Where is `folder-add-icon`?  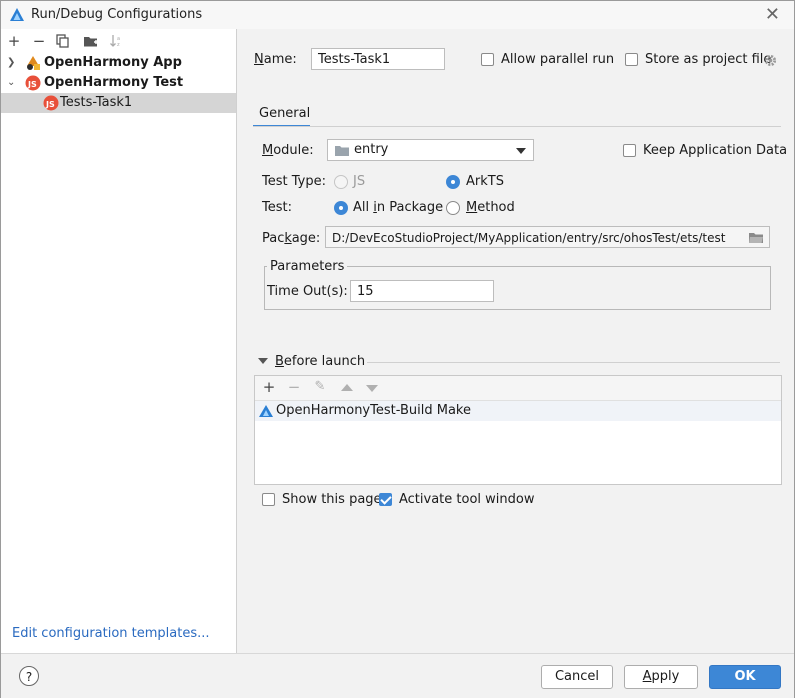
folder-add-icon is located at coordinates (91, 41).